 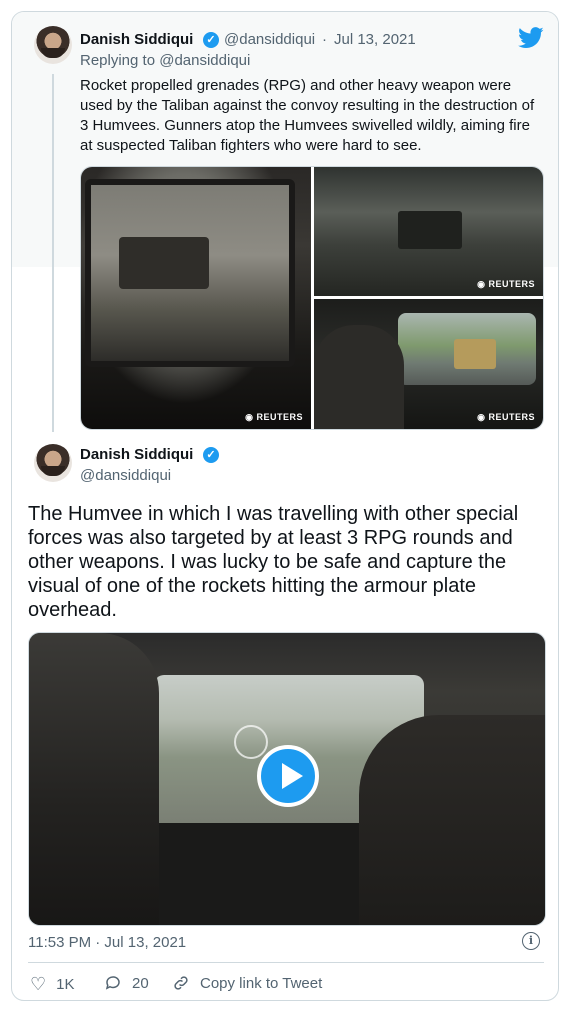 I want to click on like-button: ♡ 1K, so click(x=52, y=984).